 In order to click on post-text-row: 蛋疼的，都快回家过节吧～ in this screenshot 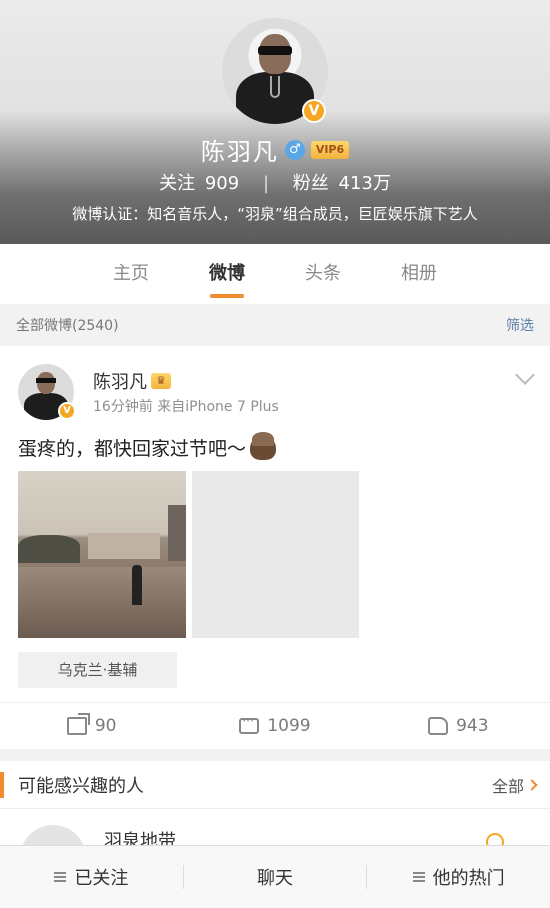, I will do `click(147, 446)`.